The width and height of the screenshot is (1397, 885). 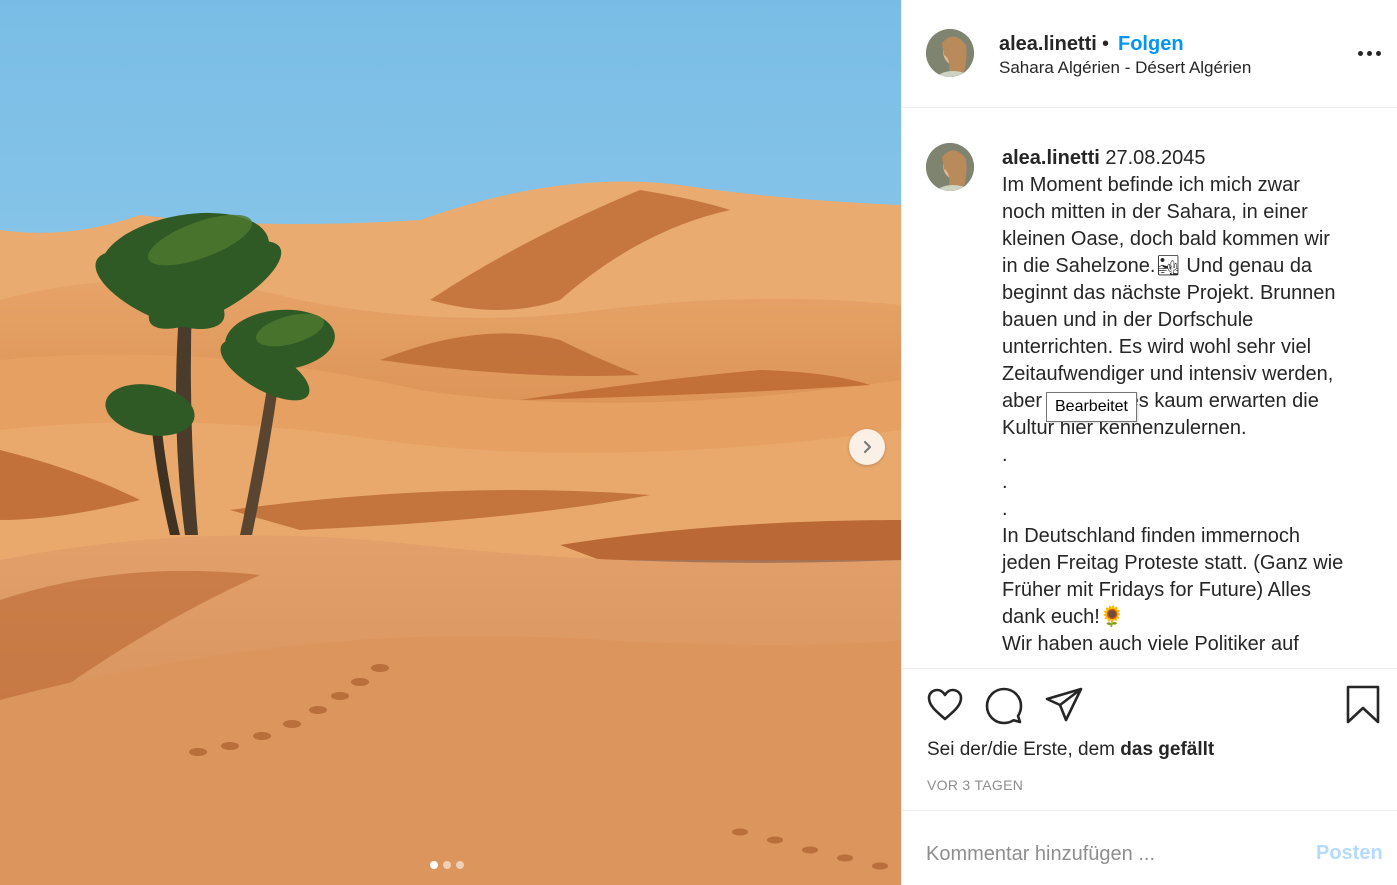 I want to click on bookmark-icon, so click(x=1363, y=704).